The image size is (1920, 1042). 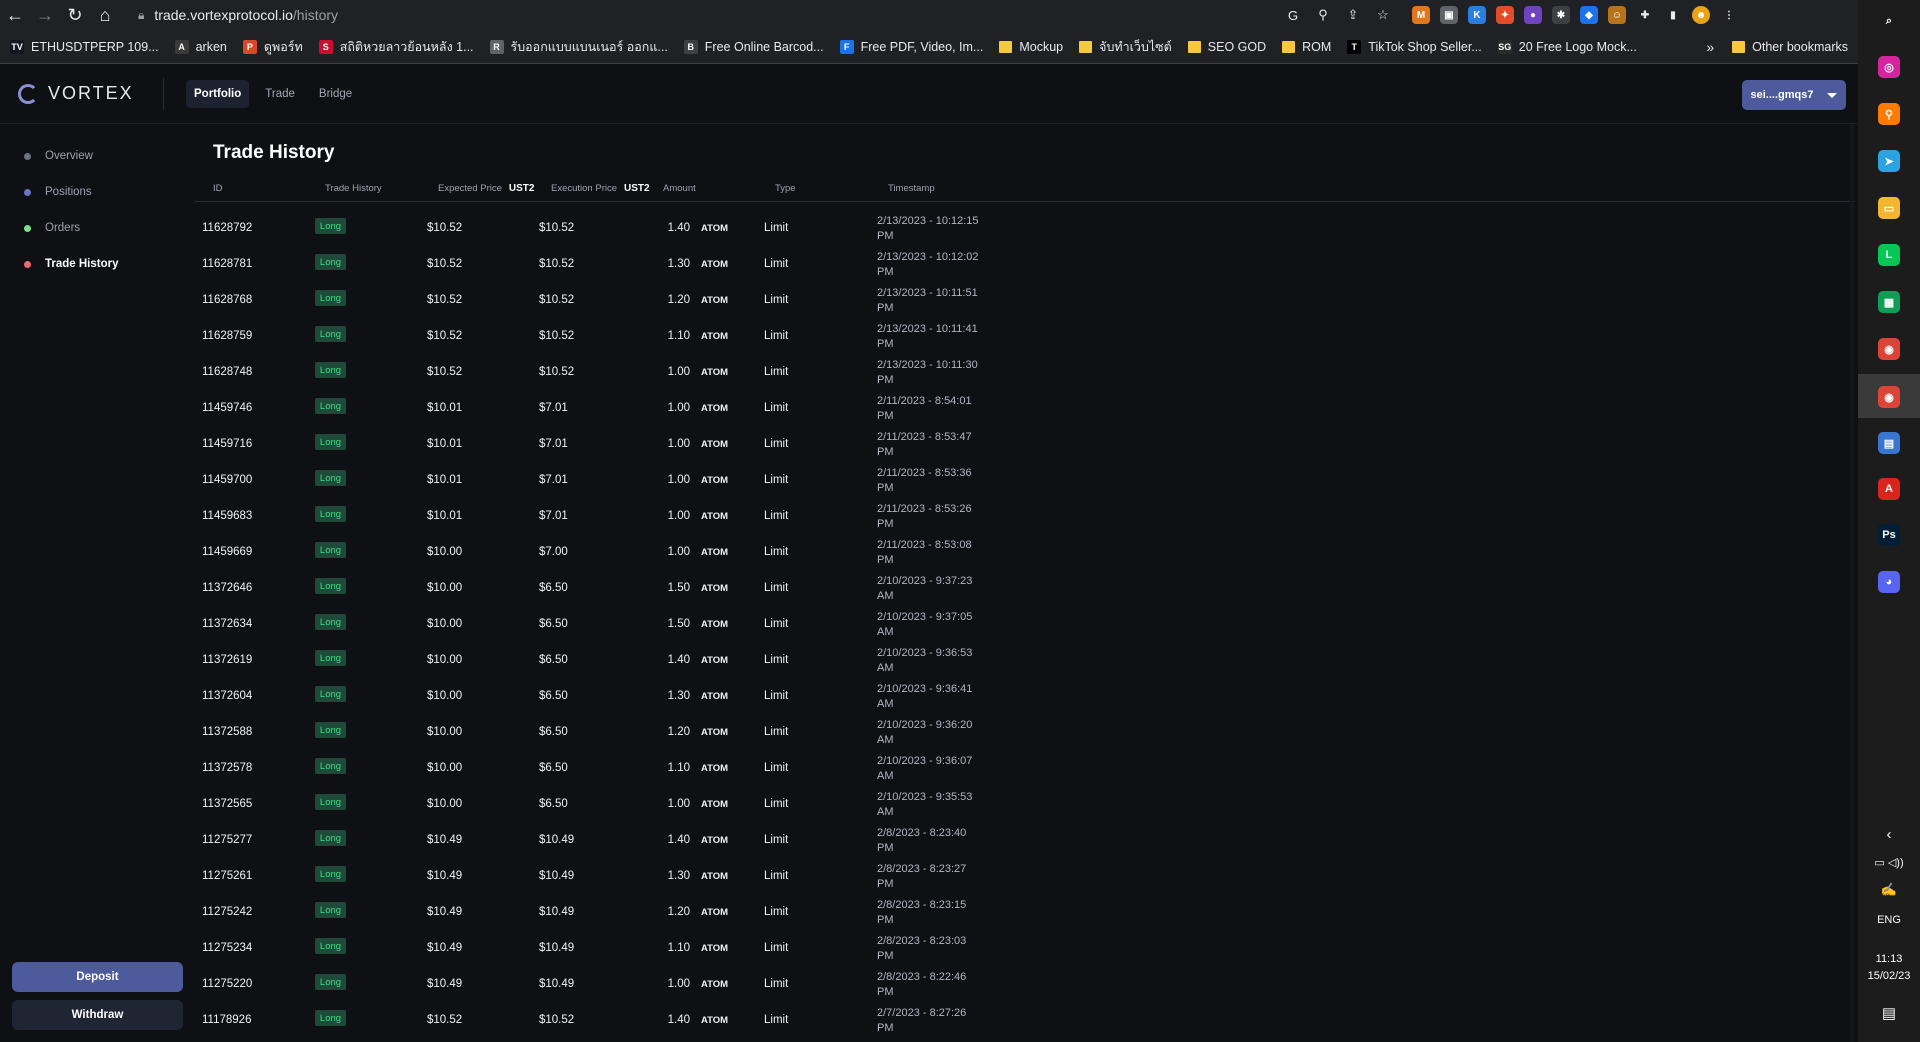 I want to click on discord-icon: ◕, so click(x=1889, y=582).